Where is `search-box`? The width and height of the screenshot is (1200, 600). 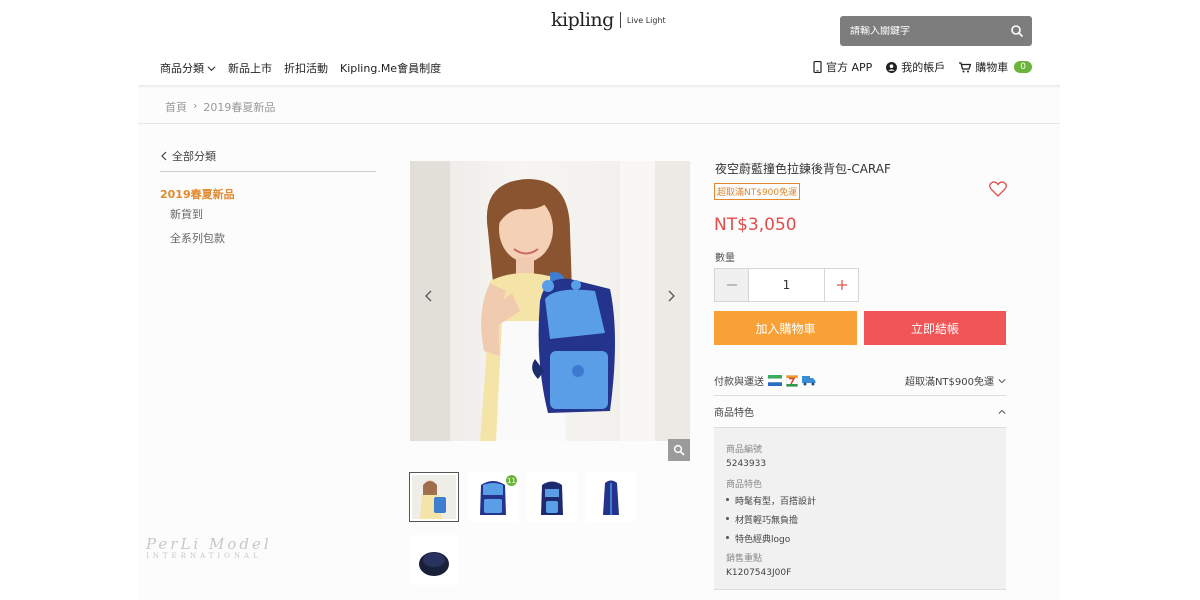 search-box is located at coordinates (936, 31).